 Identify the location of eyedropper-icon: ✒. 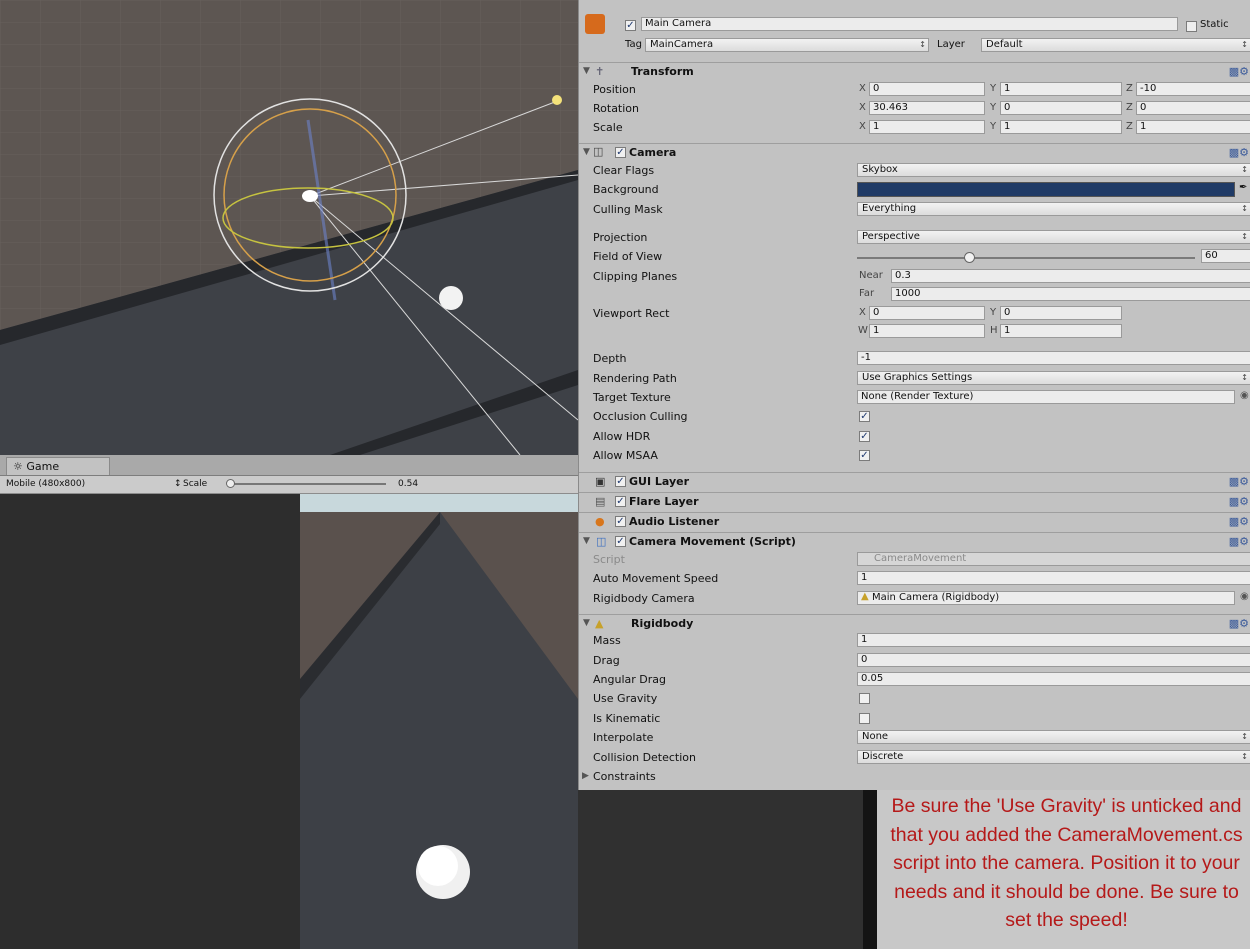
(1243, 187).